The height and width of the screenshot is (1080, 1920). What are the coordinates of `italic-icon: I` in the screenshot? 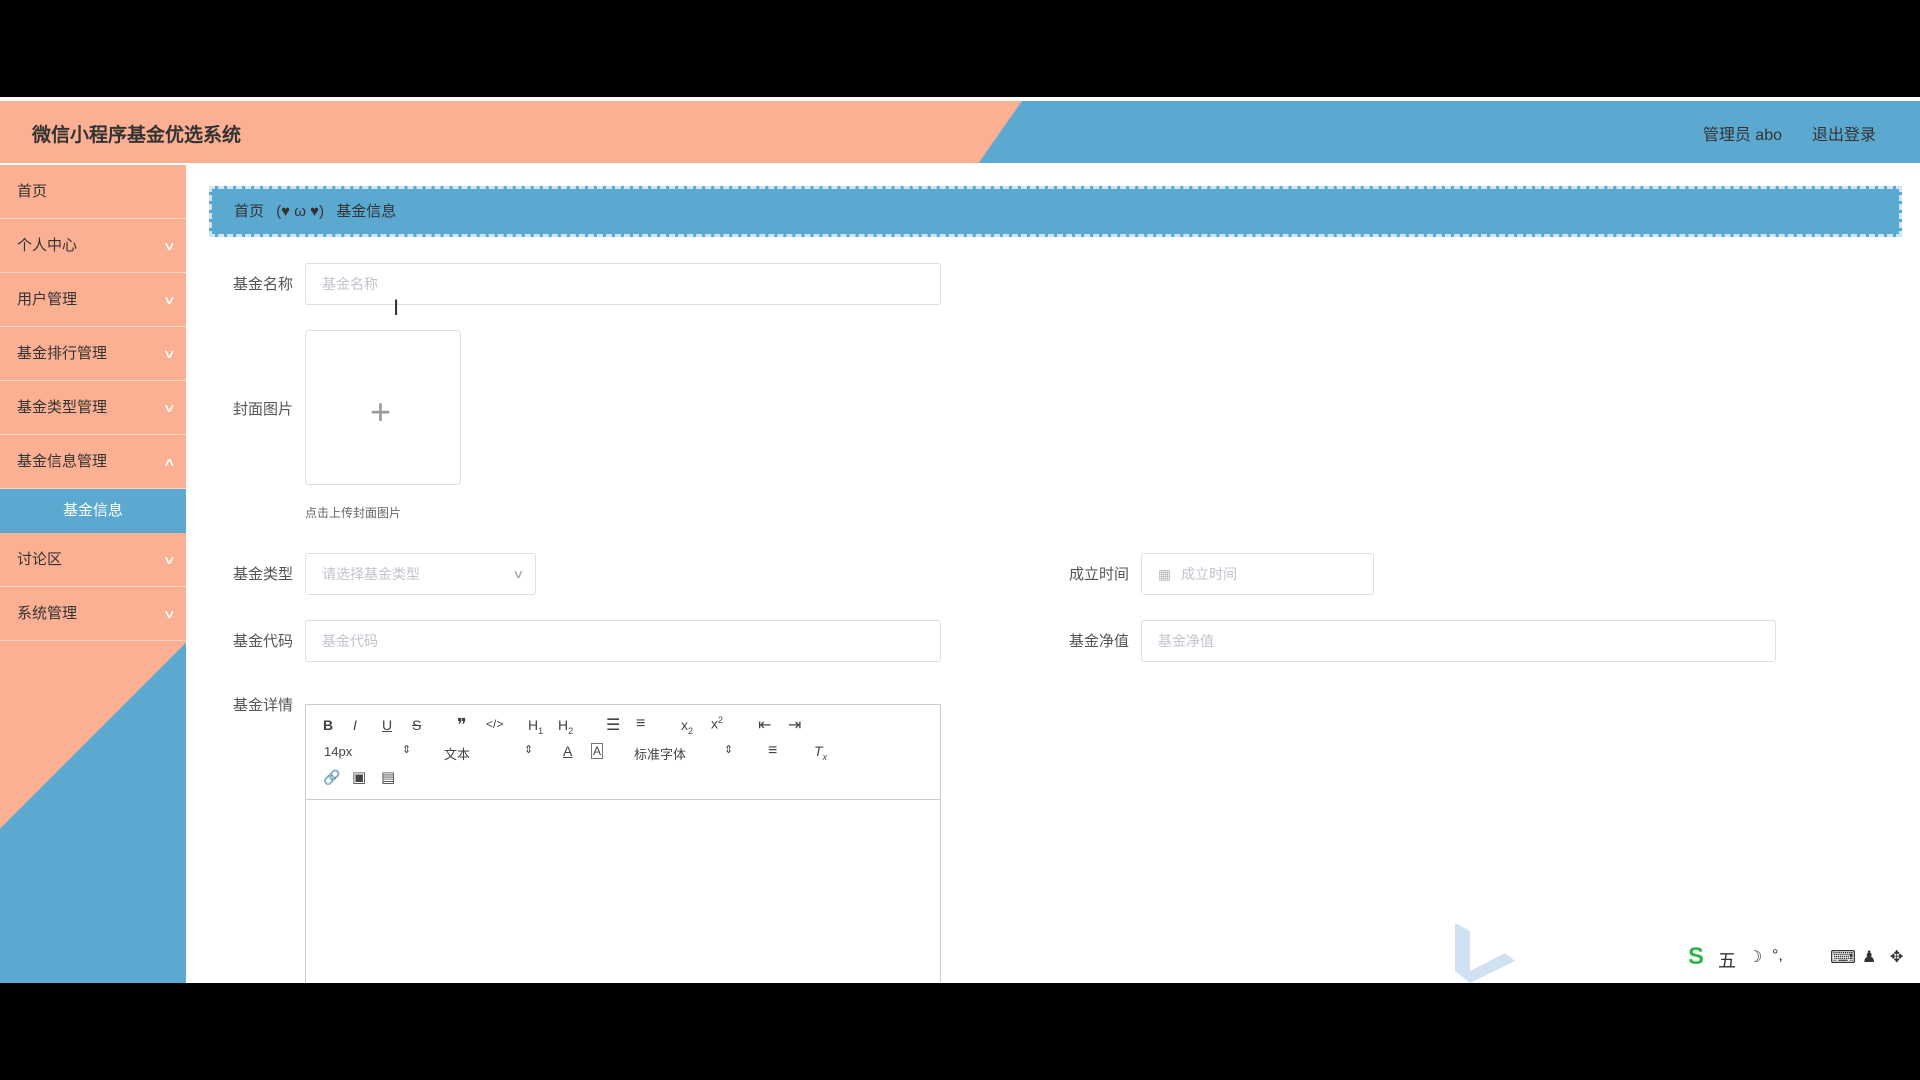 It's located at (355, 725).